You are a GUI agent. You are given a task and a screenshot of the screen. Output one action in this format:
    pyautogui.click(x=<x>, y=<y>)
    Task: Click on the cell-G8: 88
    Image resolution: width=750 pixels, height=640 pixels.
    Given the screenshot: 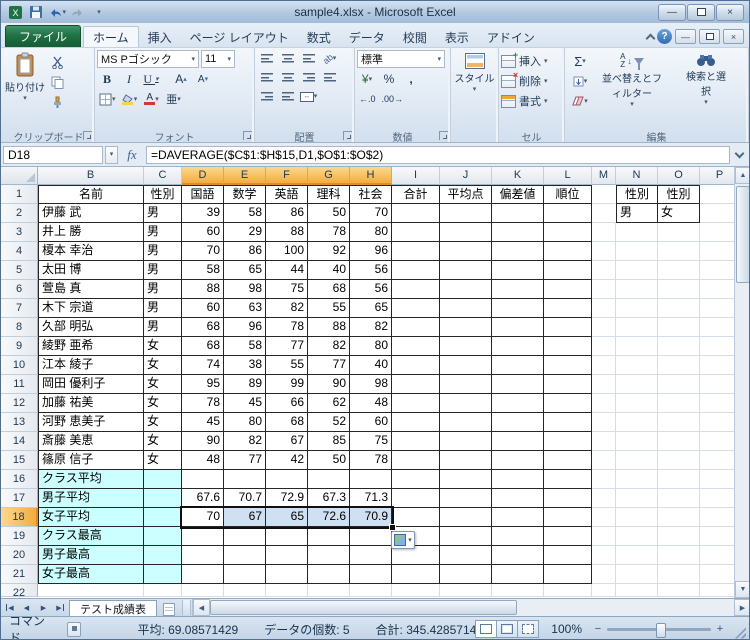 What is the action you would take?
    pyautogui.click(x=329, y=327)
    